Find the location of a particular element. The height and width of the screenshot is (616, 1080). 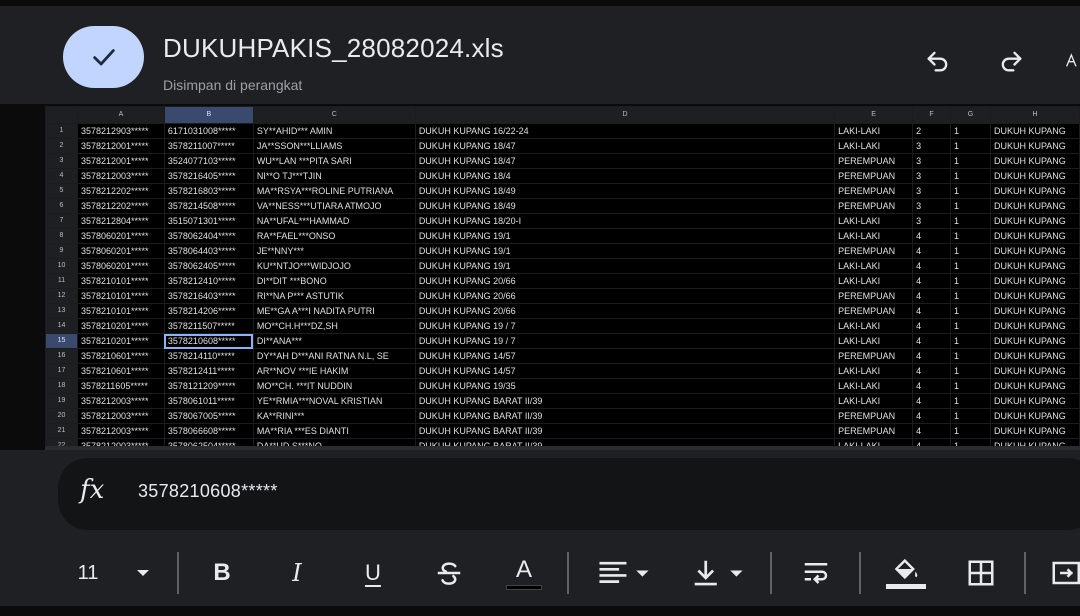

cell-f: 2 is located at coordinates (932, 131).